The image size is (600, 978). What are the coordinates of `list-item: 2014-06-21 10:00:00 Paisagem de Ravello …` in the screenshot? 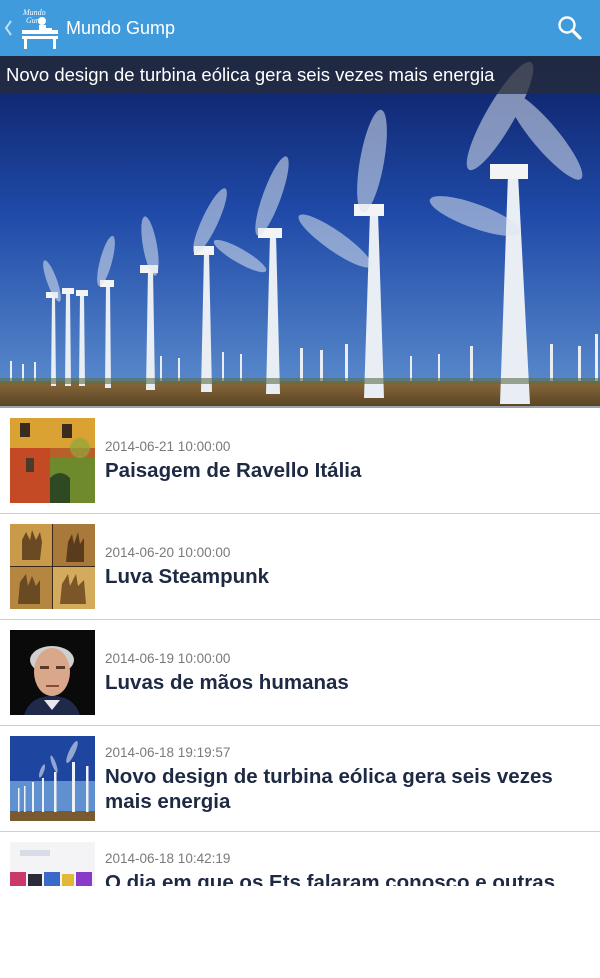 It's located at (300, 461).